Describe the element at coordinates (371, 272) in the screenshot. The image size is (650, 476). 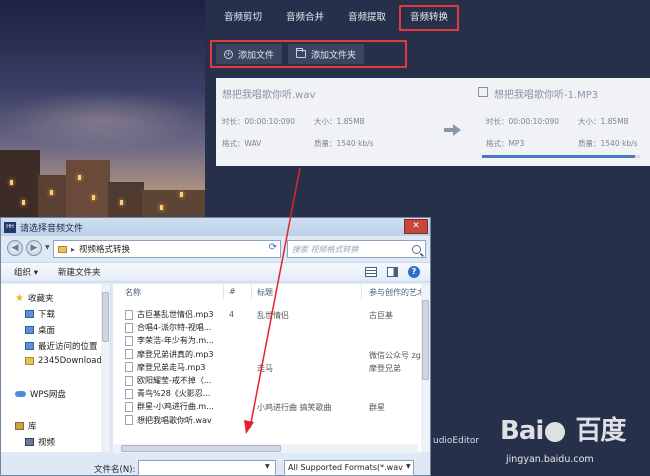
I see `view-mode-icon` at that location.